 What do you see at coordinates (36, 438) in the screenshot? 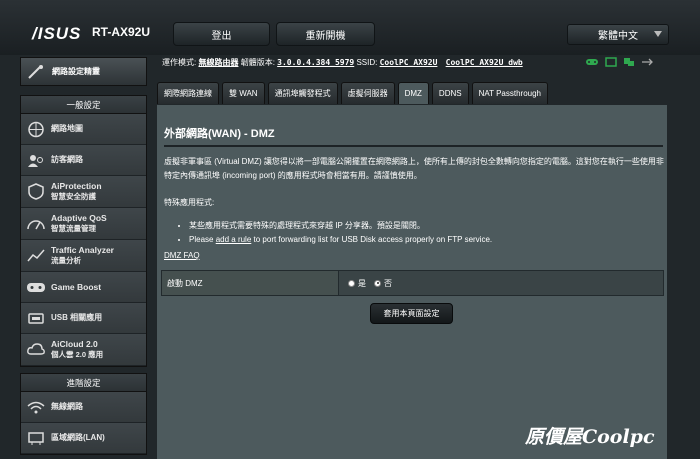
I see `lan-icon` at bounding box center [36, 438].